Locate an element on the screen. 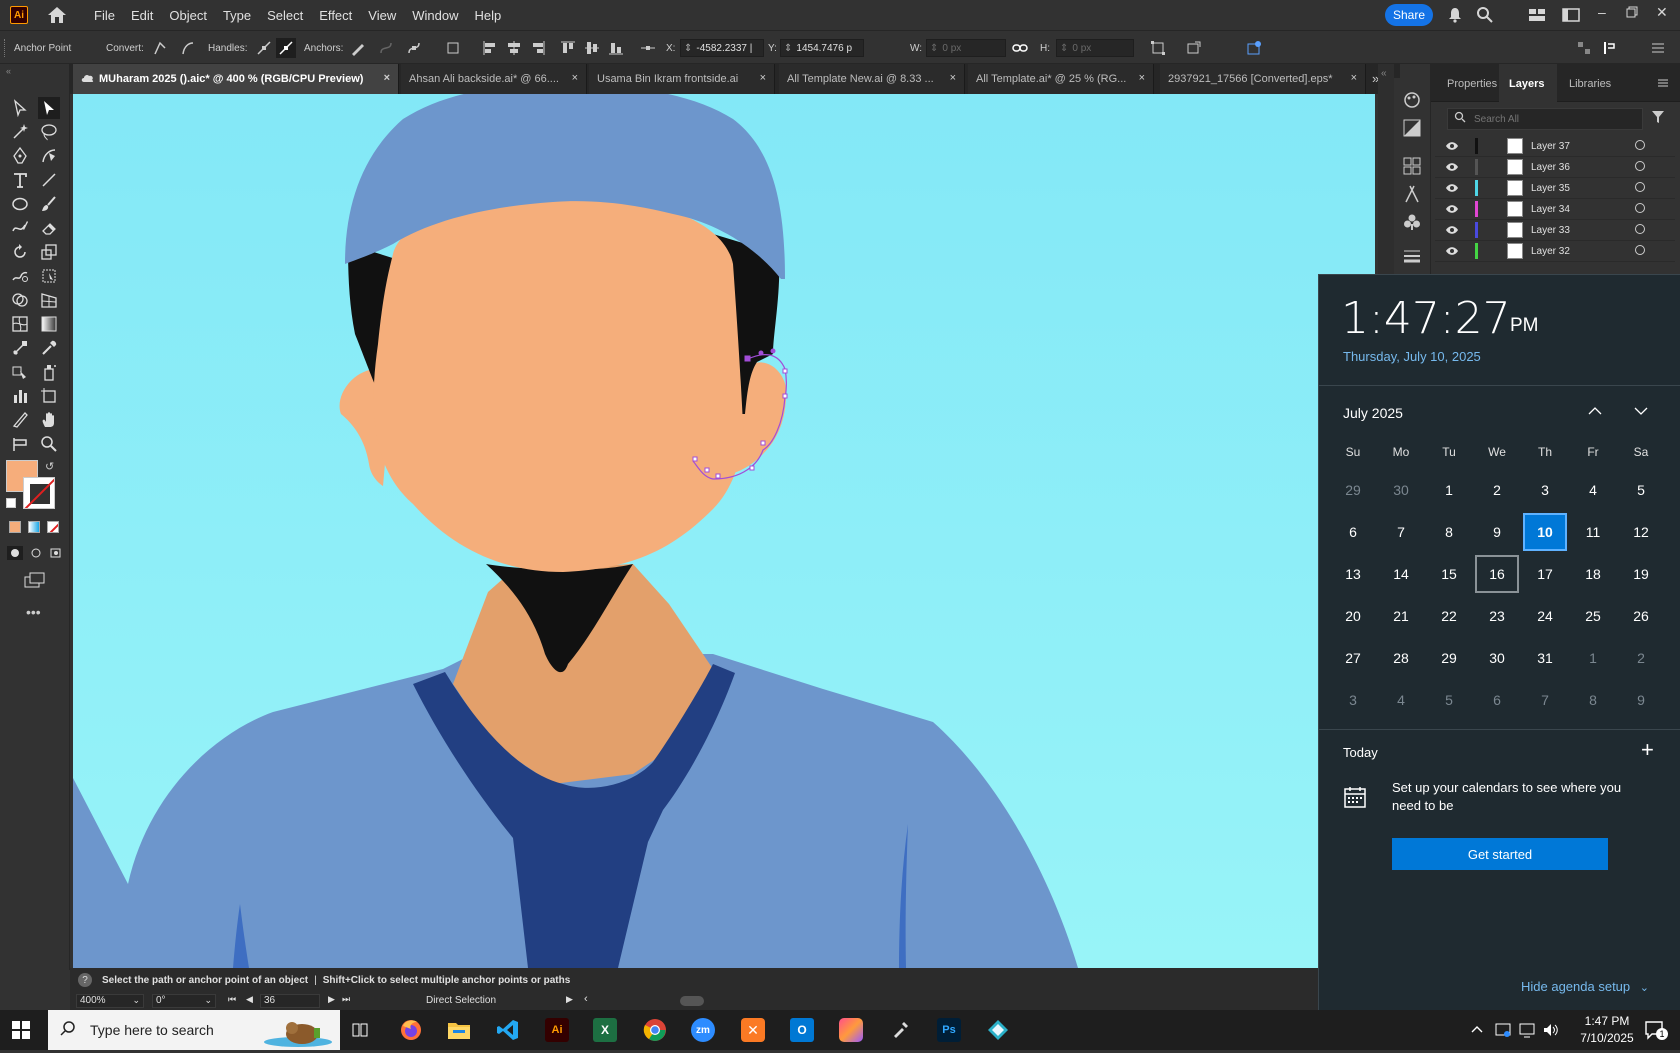  calendar-day: 3 is located at coordinates (1545, 490).